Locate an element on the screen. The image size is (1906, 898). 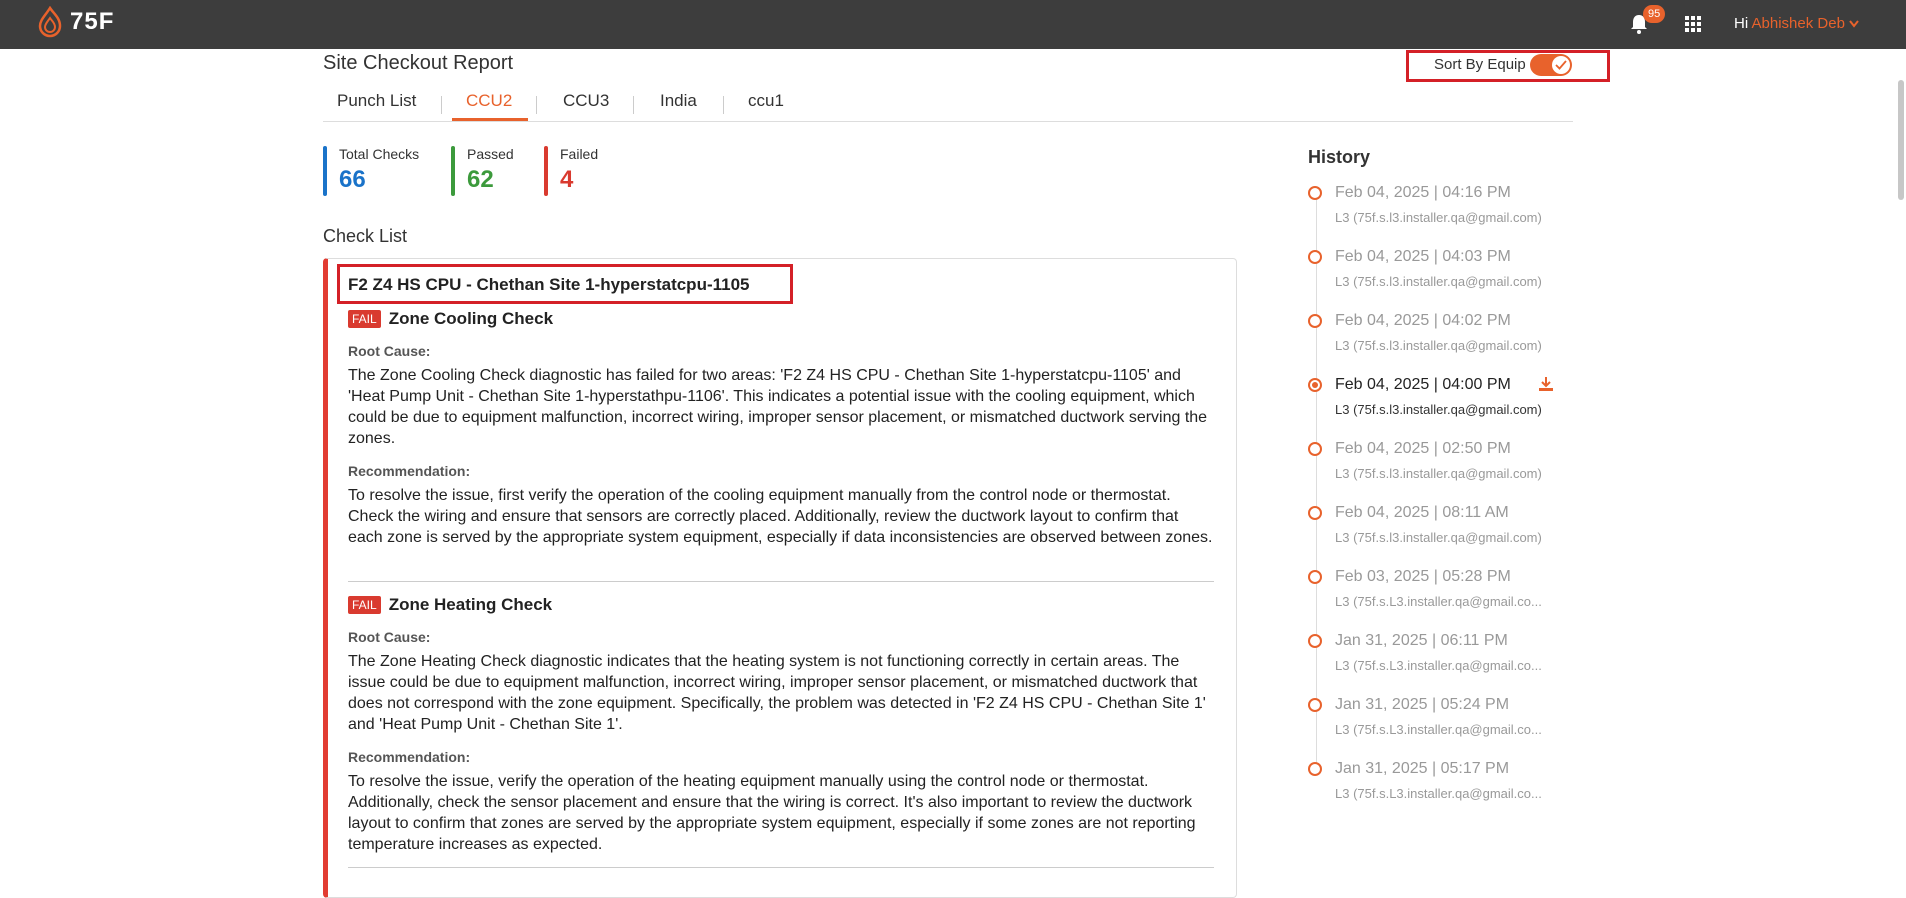
checklist-title: Check List is located at coordinates (365, 236).